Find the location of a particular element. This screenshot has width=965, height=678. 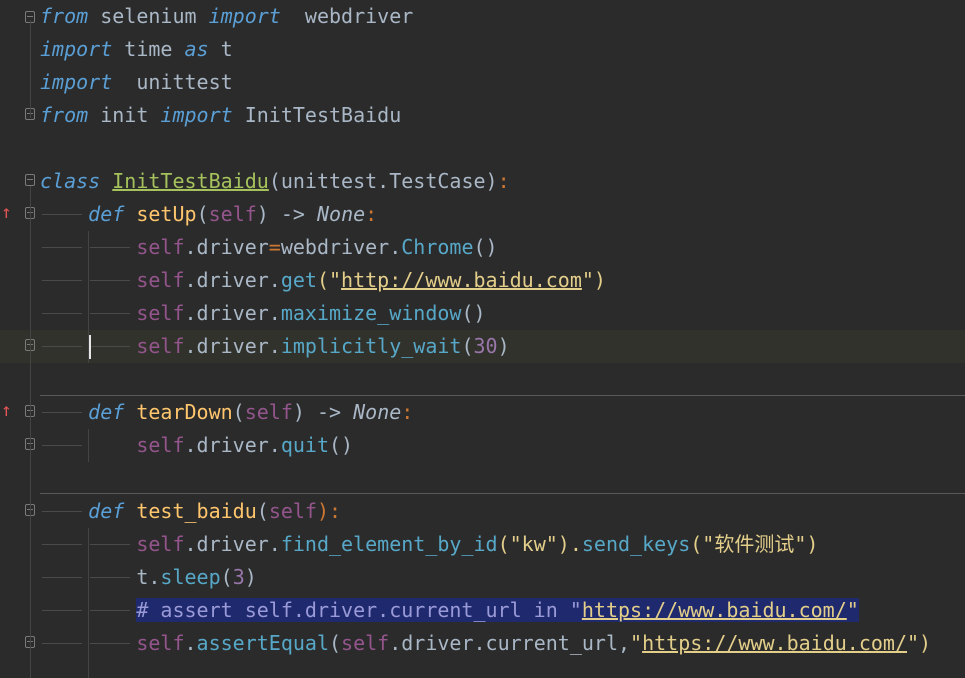

method-call: find_element_by_id is located at coordinates (389, 544).